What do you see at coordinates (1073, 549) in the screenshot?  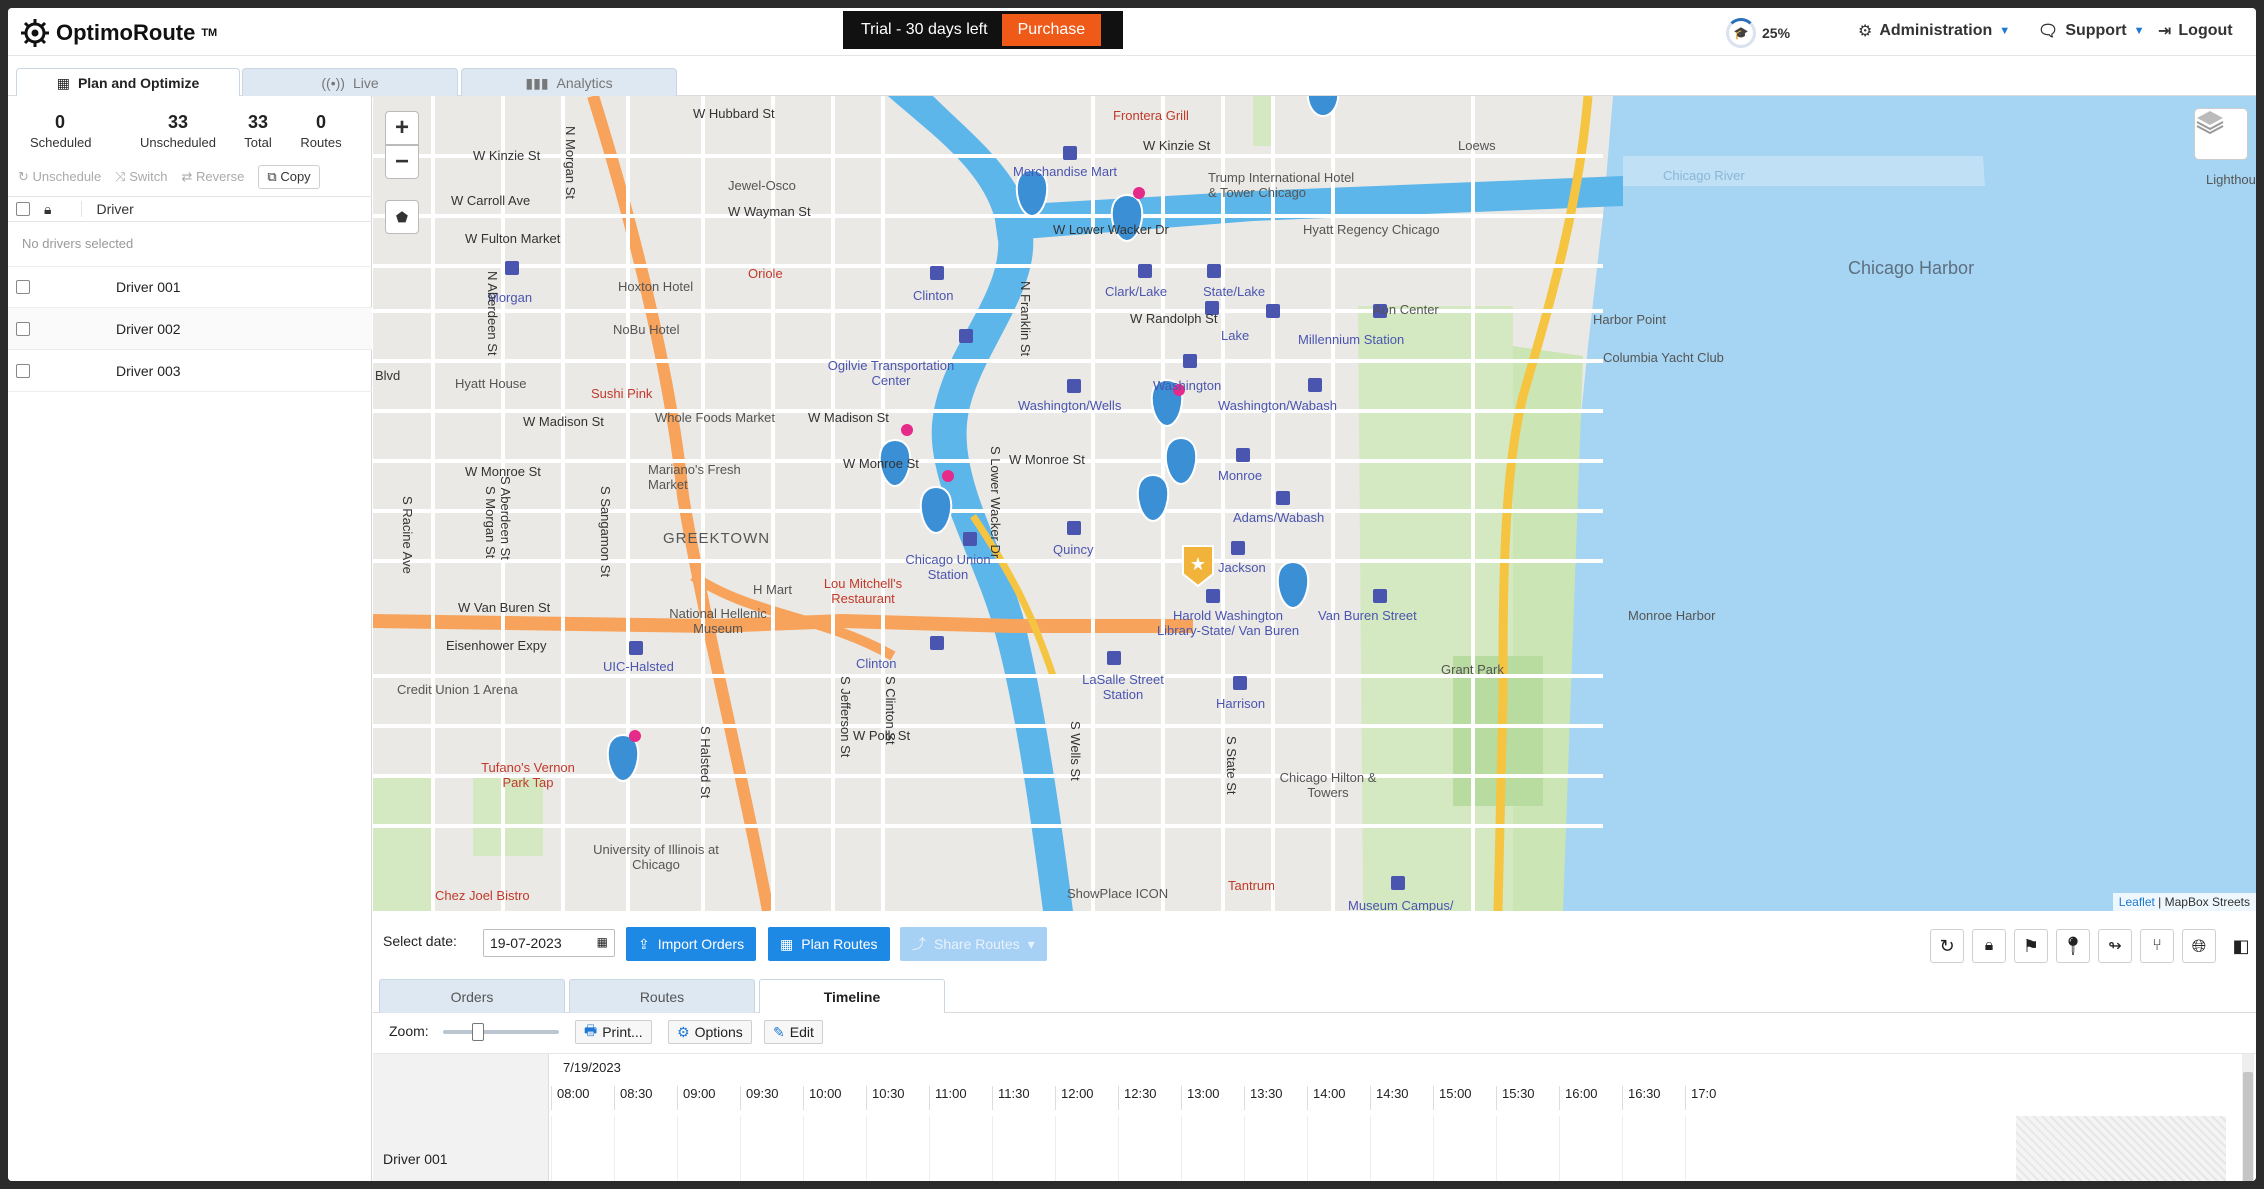 I see `map-label: Quincy` at bounding box center [1073, 549].